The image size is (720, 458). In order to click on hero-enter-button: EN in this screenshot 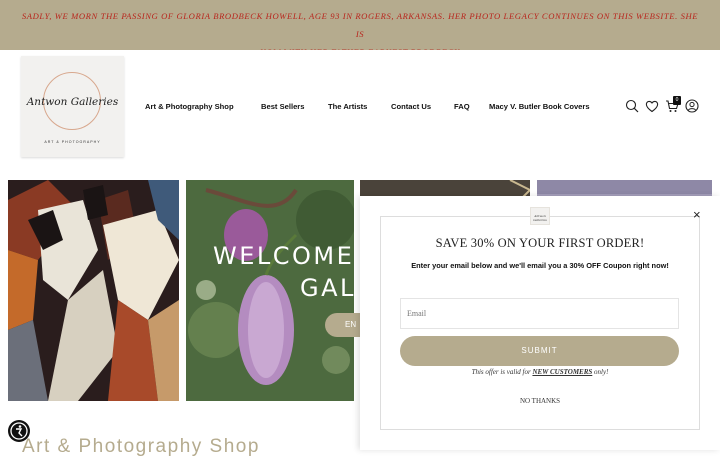, I will do `click(345, 325)`.